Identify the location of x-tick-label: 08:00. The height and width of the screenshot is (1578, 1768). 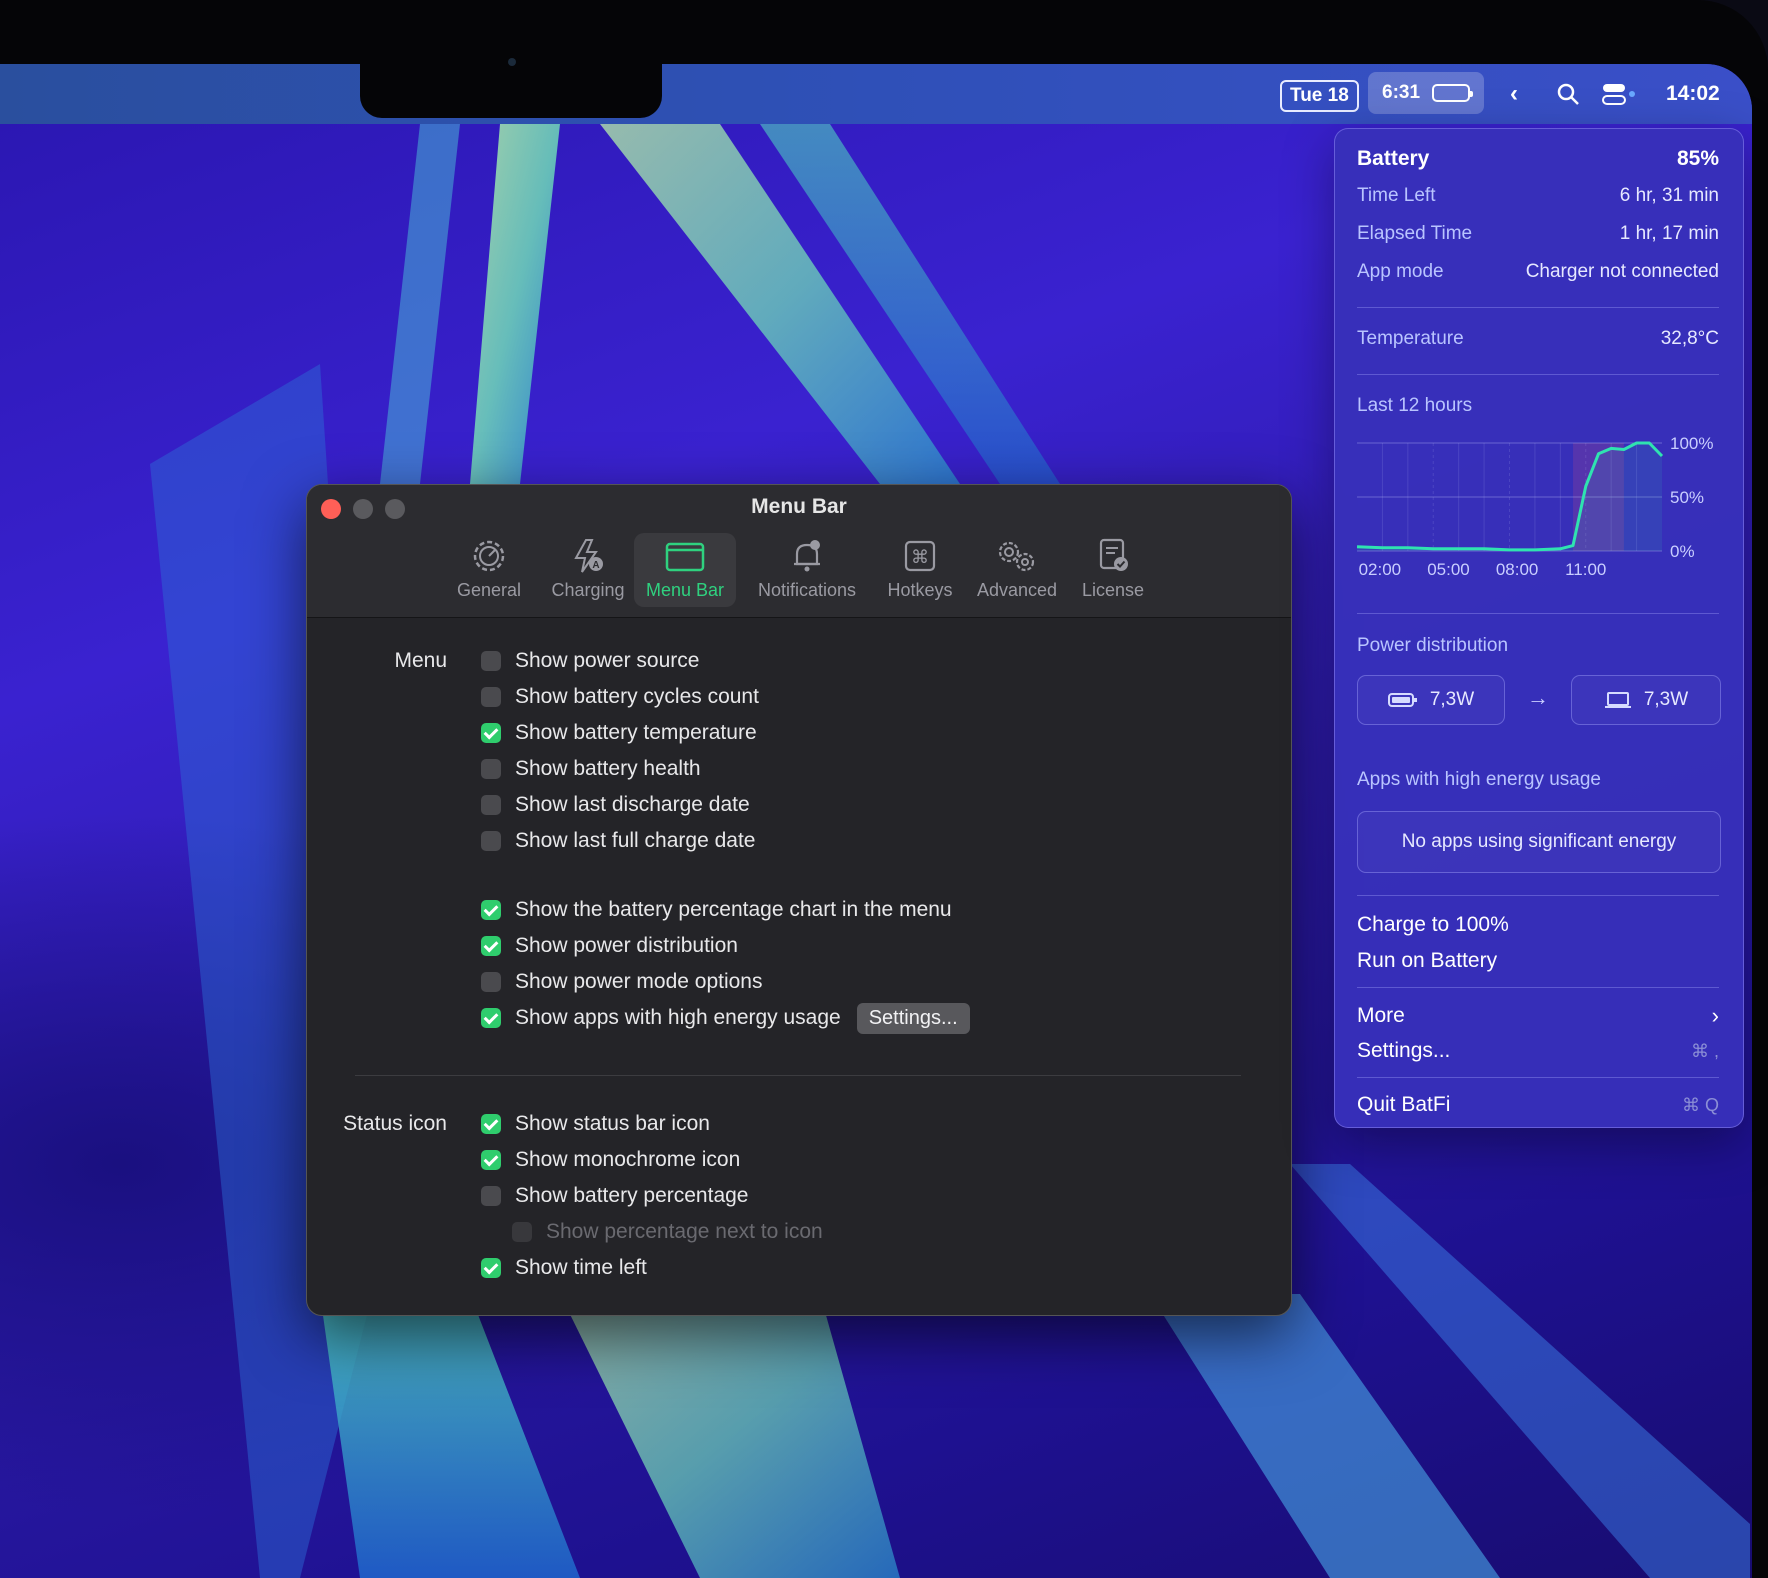
(1517, 569).